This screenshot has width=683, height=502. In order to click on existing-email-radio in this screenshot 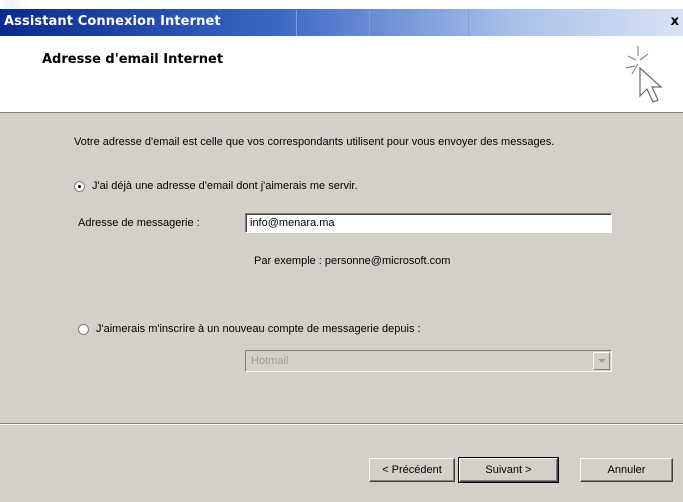, I will do `click(79, 186)`.